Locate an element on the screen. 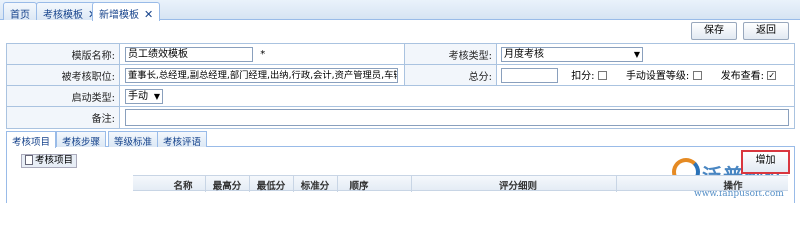  manual-level-label: 手动设置等级: is located at coordinates (657, 76).